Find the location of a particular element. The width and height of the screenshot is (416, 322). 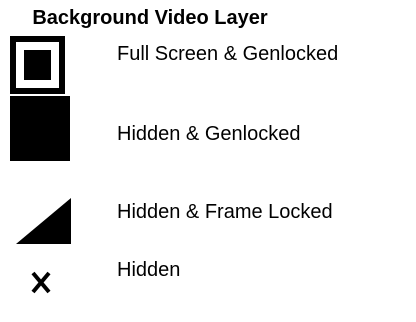

triangle-icon is located at coordinates (43, 221).